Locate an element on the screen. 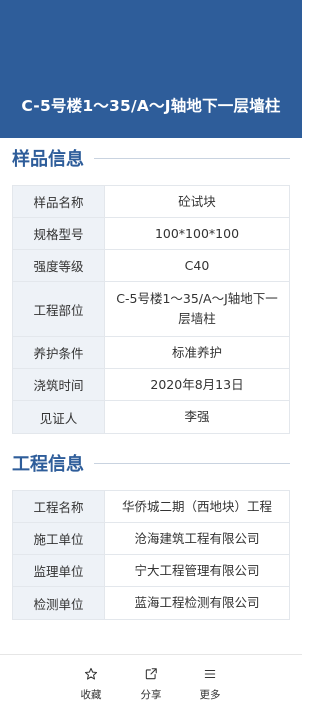  row-value: 蓝海工程检测有限公司 is located at coordinates (197, 602).